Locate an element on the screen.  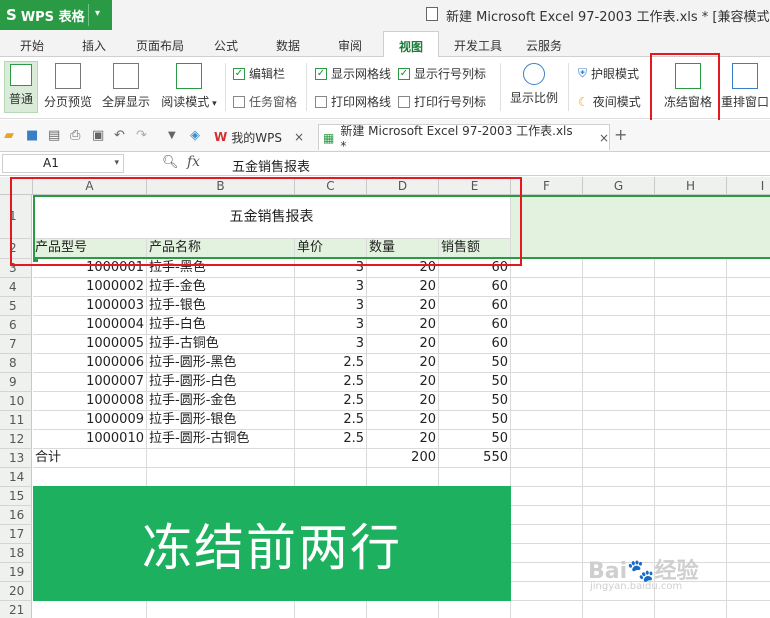
table-cell: 拉手-圆形-古铜色 is located at coordinates (221, 439).